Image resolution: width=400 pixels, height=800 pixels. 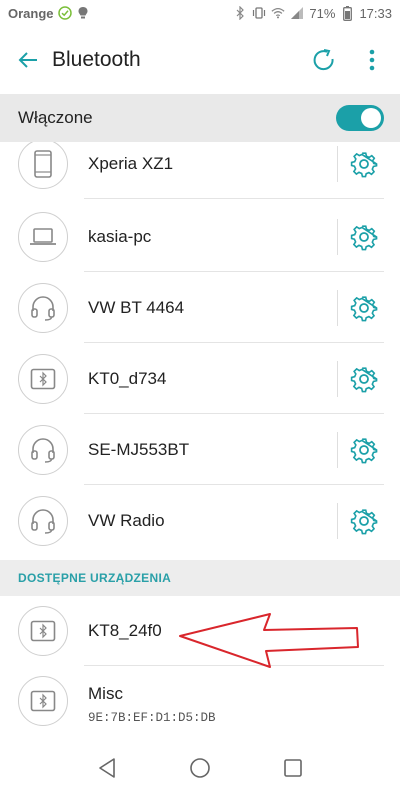 What do you see at coordinates (200, 60) in the screenshot?
I see `app-bar: Bluetooth` at bounding box center [200, 60].